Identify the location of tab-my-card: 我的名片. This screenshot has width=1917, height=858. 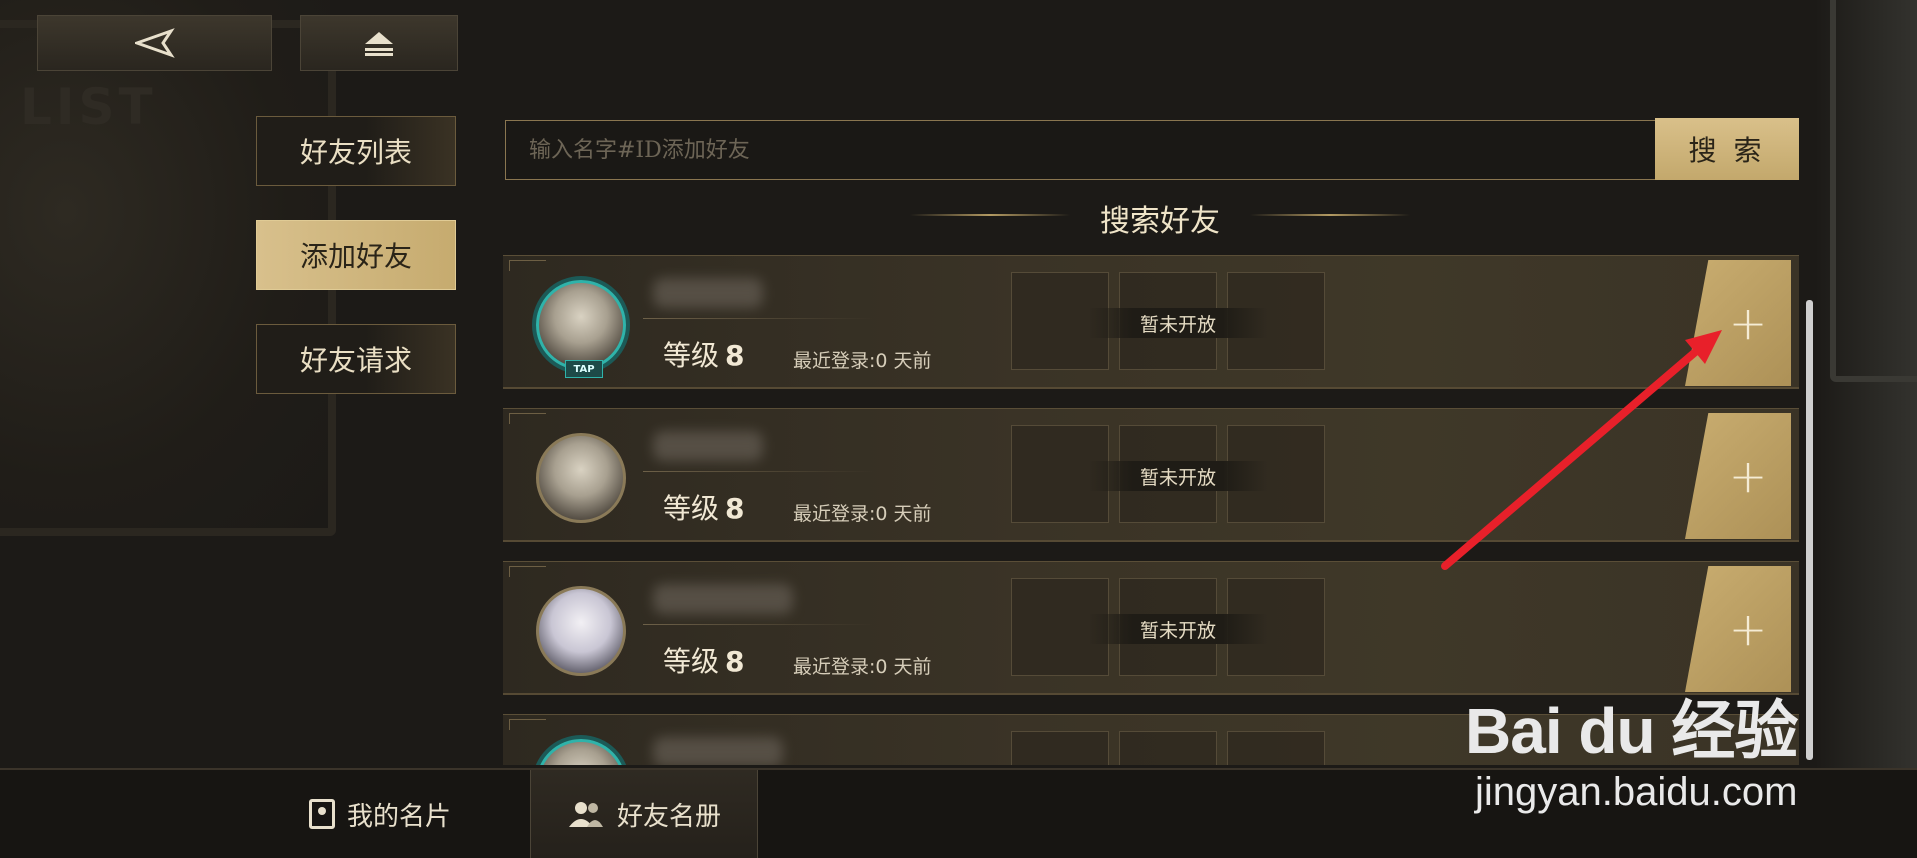
(380, 814).